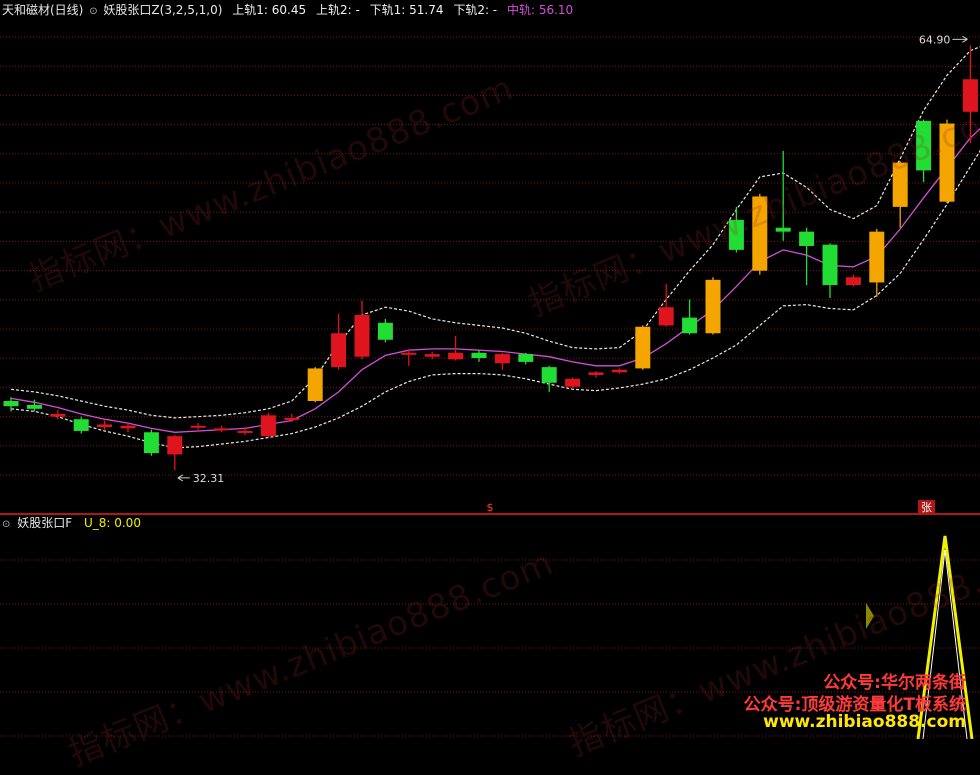 The width and height of the screenshot is (980, 775). I want to click on sub-indicator-value: U_8: 0.00, so click(112, 523).